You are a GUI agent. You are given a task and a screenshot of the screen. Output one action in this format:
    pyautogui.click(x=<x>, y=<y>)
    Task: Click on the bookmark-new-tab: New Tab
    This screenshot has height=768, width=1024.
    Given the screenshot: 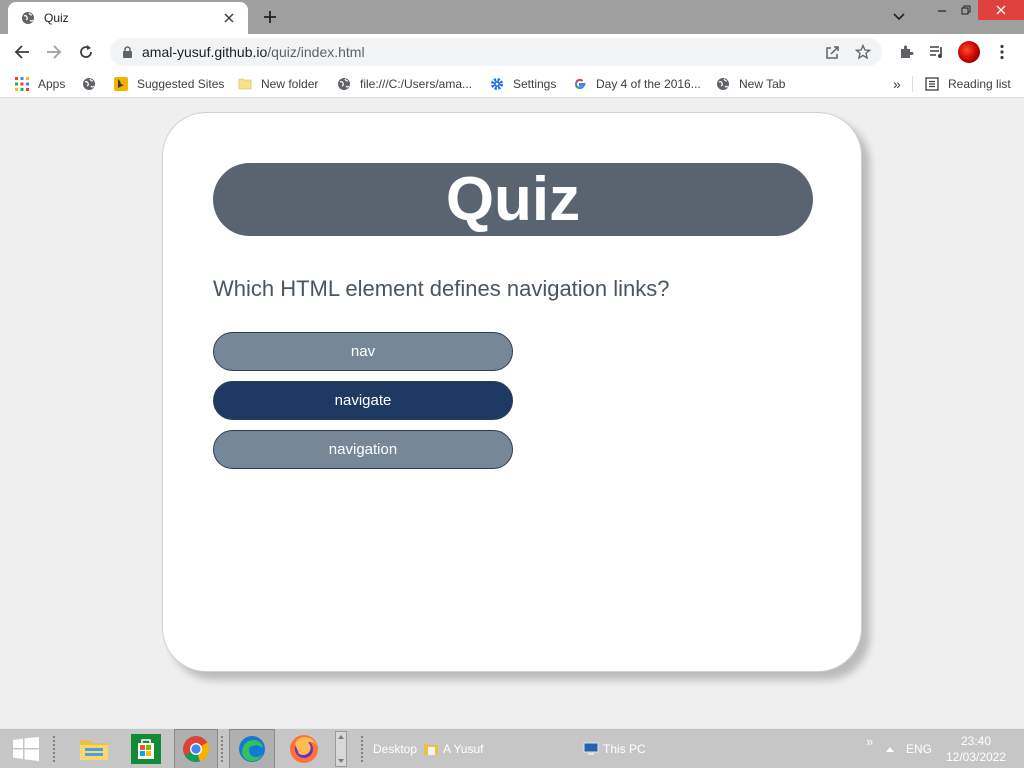 What is the action you would take?
    pyautogui.click(x=750, y=84)
    